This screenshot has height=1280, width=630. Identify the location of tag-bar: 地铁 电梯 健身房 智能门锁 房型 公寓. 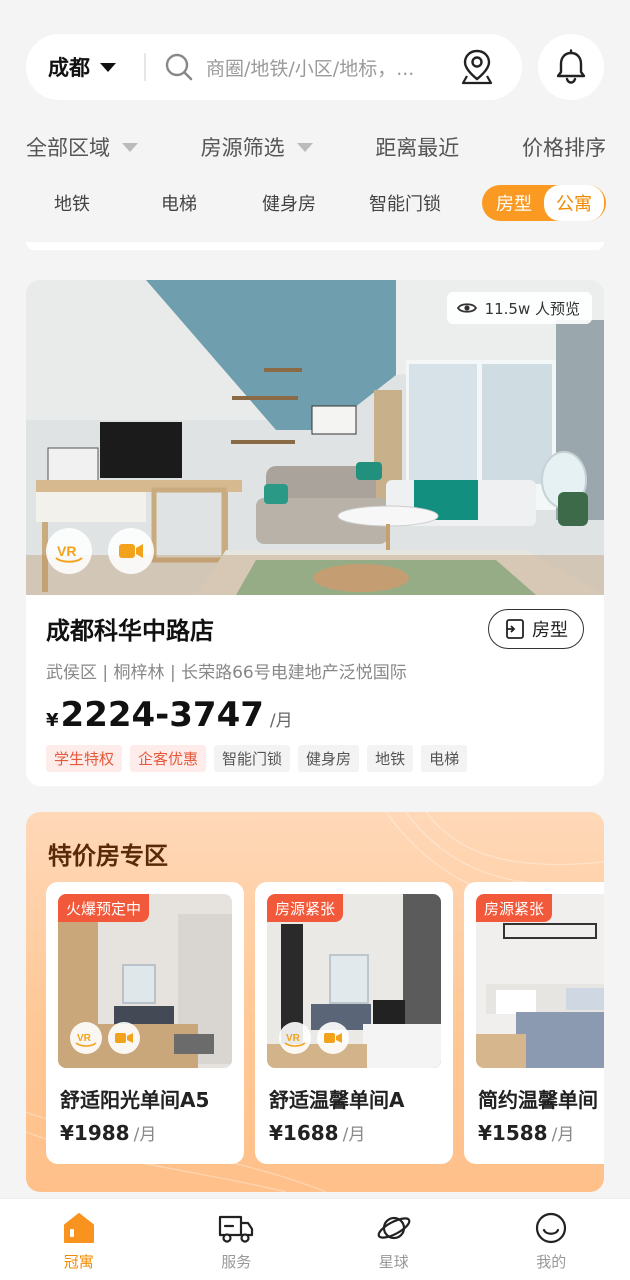
(316, 203).